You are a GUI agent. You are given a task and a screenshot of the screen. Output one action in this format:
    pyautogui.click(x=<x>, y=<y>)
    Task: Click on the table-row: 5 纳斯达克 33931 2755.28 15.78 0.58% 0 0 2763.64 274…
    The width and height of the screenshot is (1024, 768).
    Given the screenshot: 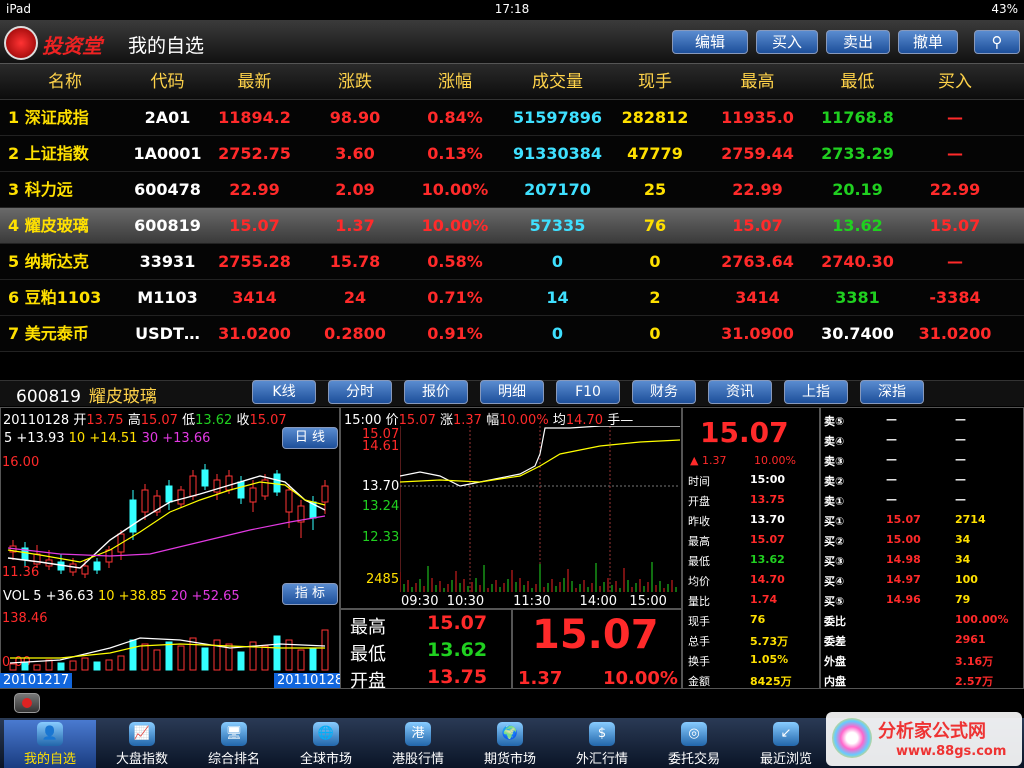 What is the action you would take?
    pyautogui.click(x=512, y=262)
    